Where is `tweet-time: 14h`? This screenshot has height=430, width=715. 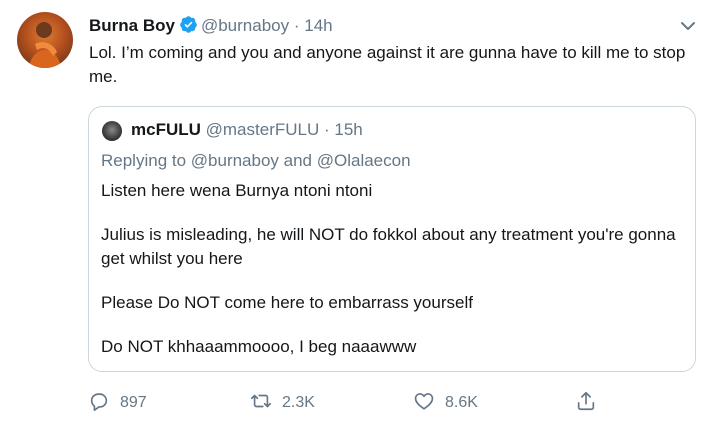
tweet-time: 14h is located at coordinates (318, 25).